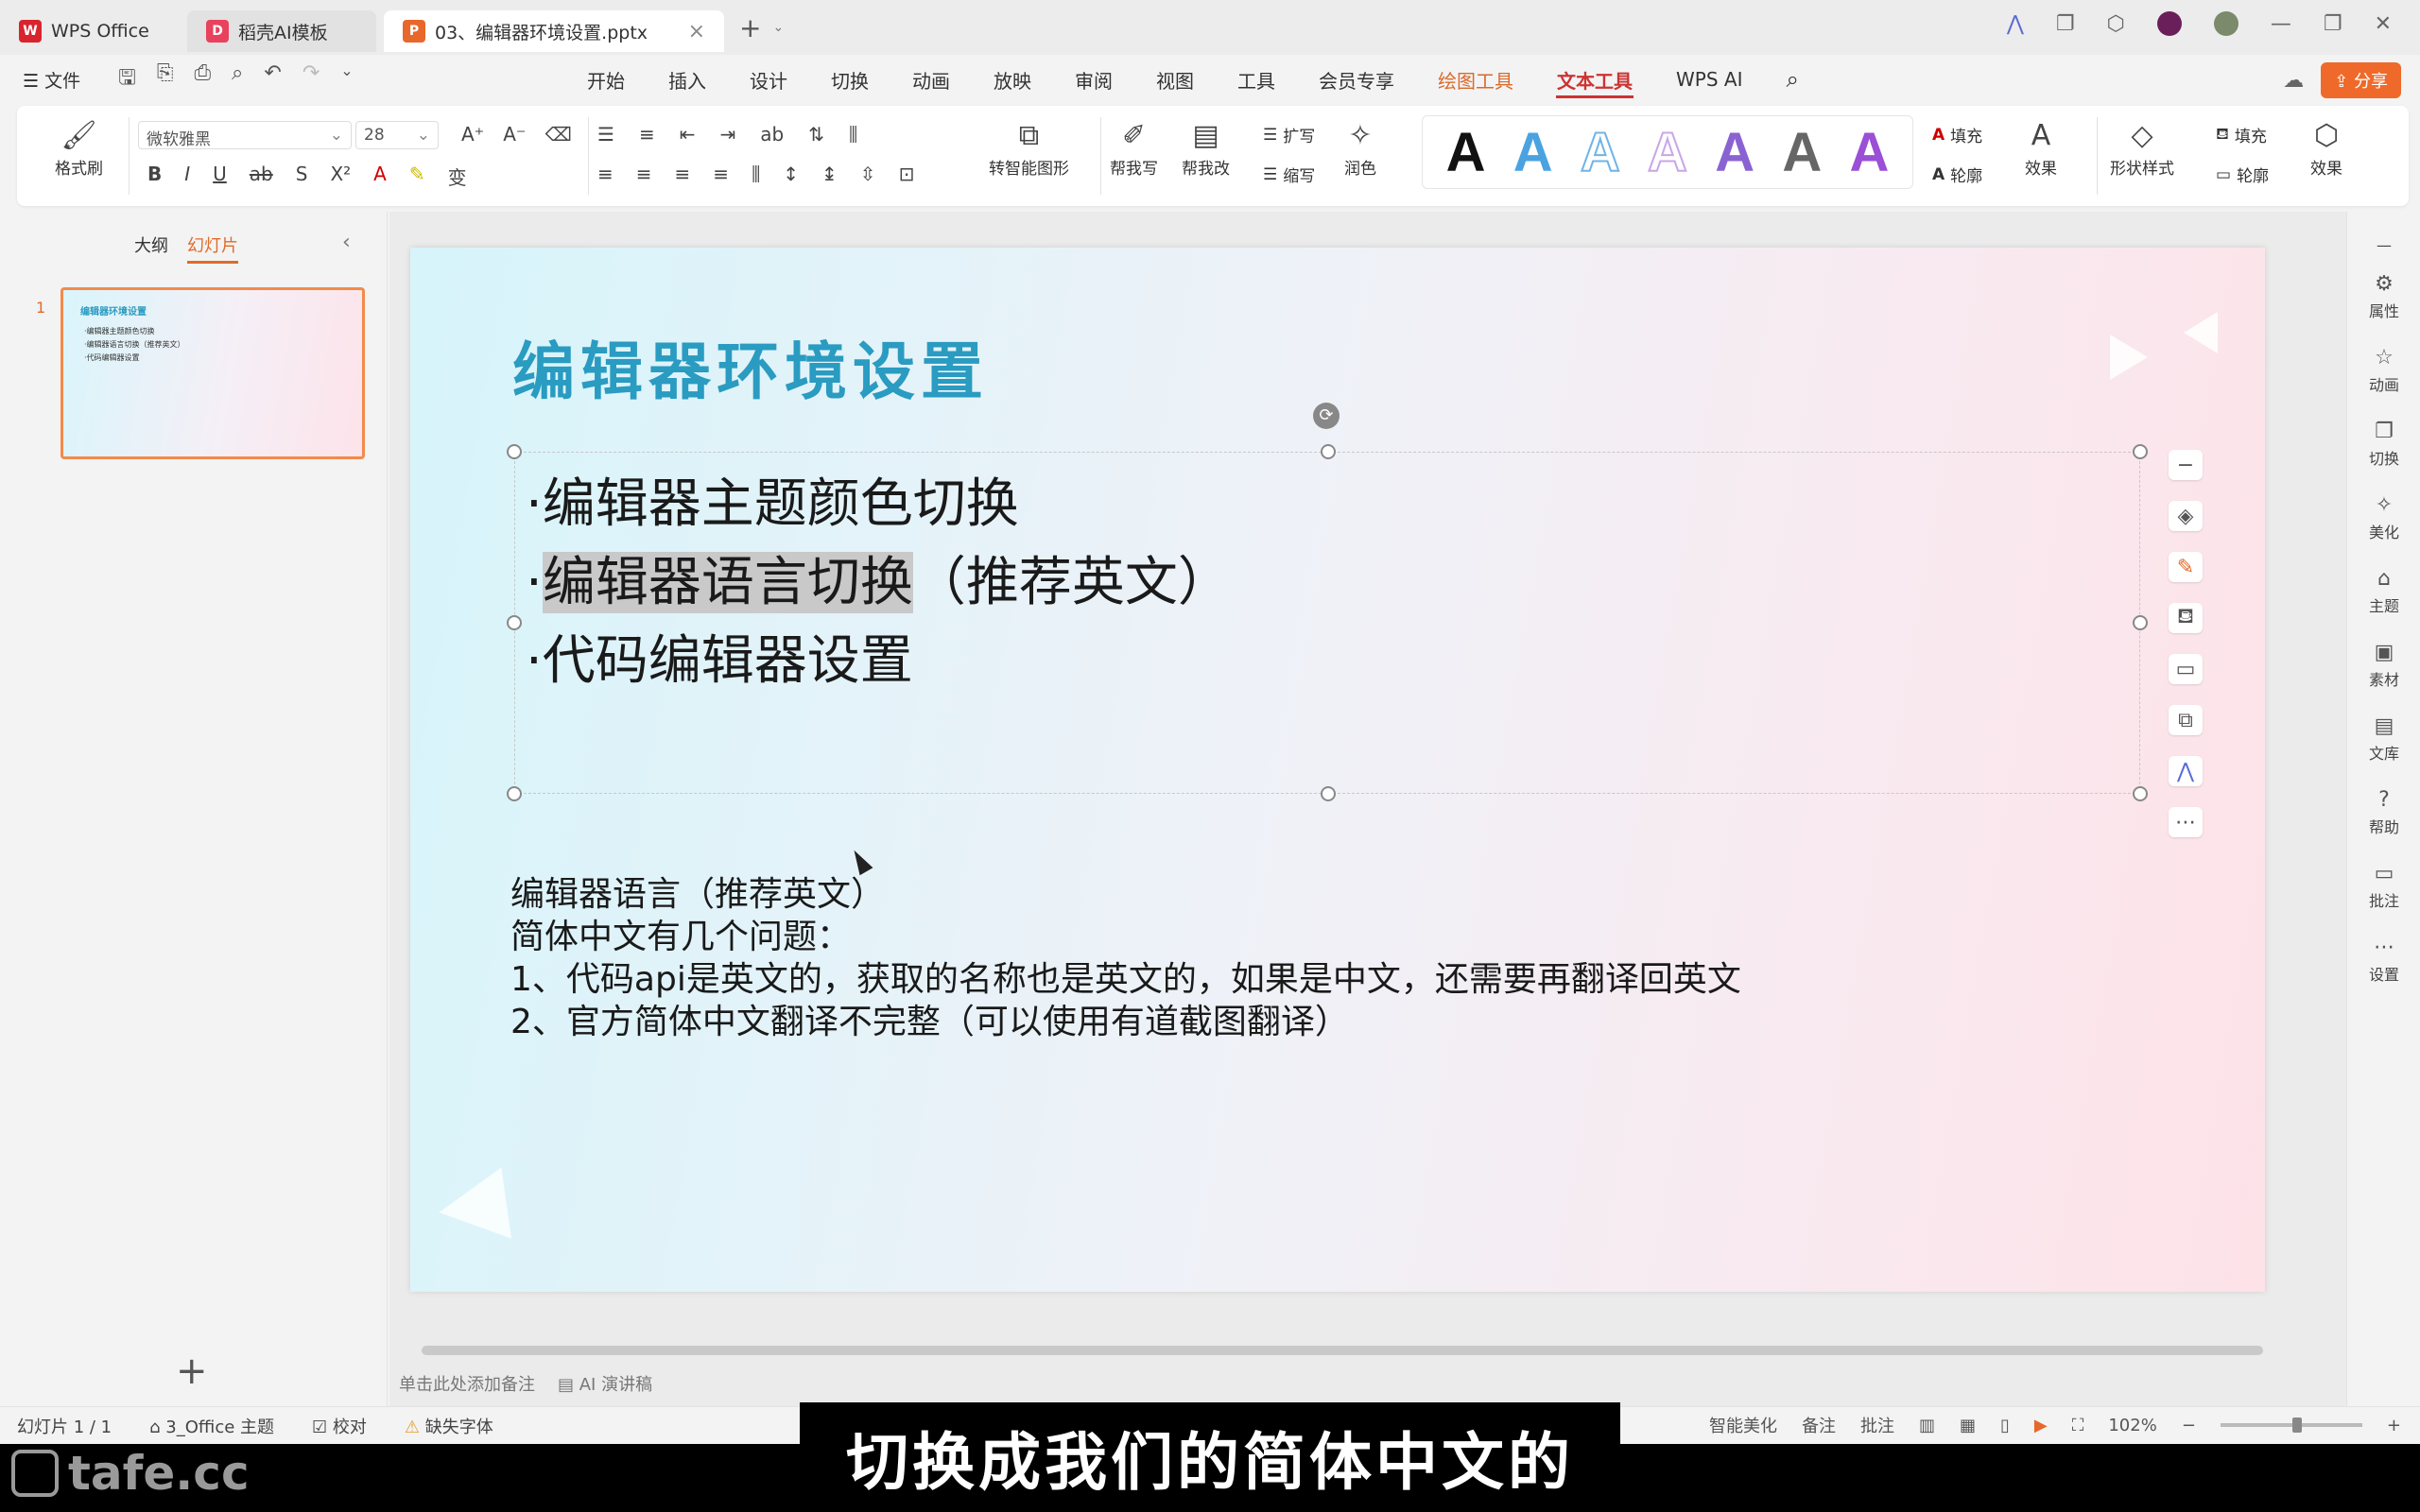  What do you see at coordinates (2065, 24) in the screenshot?
I see `window-tile-icon: ❐` at bounding box center [2065, 24].